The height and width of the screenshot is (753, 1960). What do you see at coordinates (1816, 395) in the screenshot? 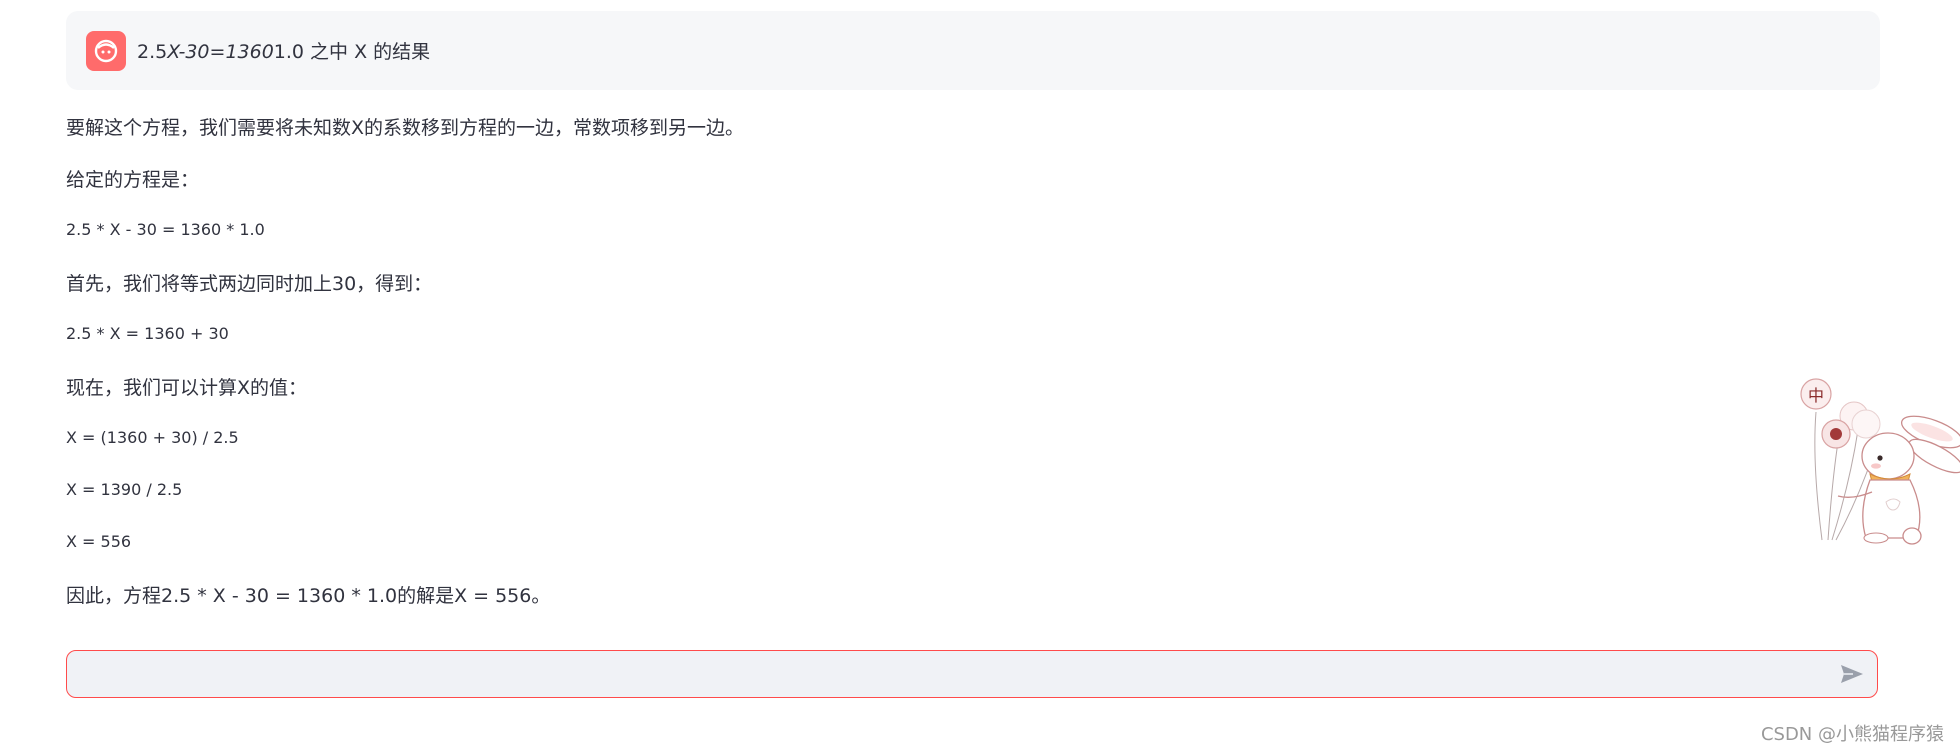
I see `balloon-label: 中` at bounding box center [1816, 395].